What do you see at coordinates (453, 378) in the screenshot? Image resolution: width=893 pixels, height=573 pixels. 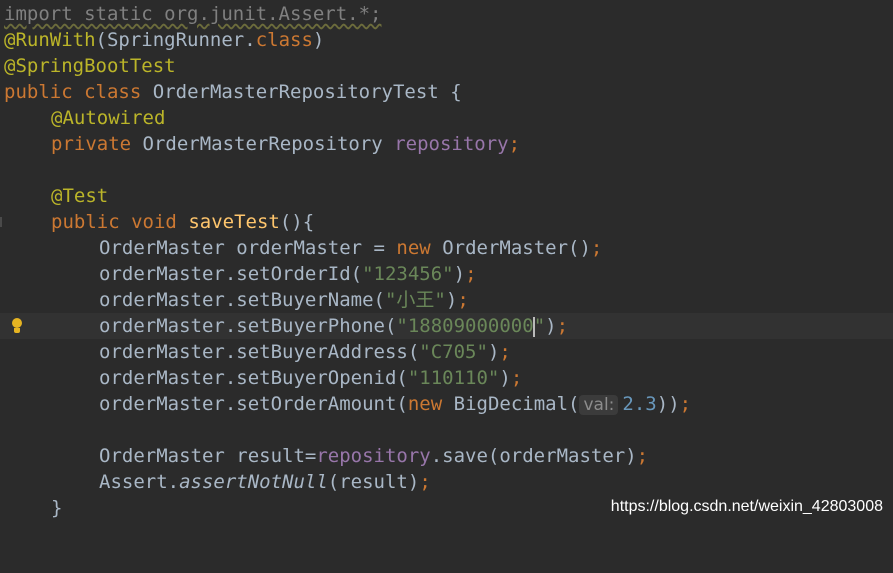 I see `string-literal: "110110"` at bounding box center [453, 378].